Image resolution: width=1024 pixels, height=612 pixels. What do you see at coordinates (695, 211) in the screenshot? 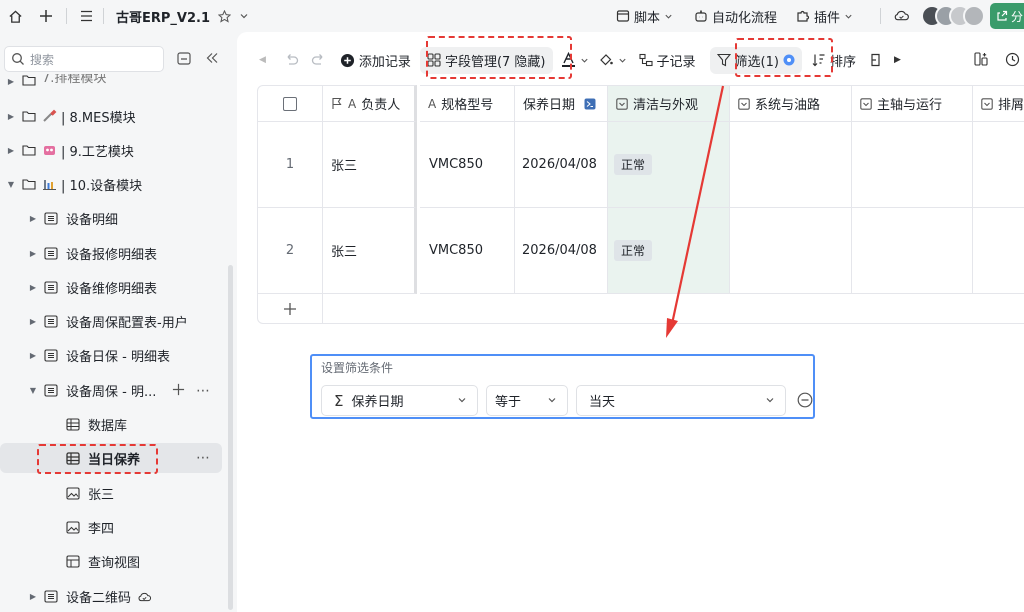
I see `annotation-arrow` at bounding box center [695, 211].